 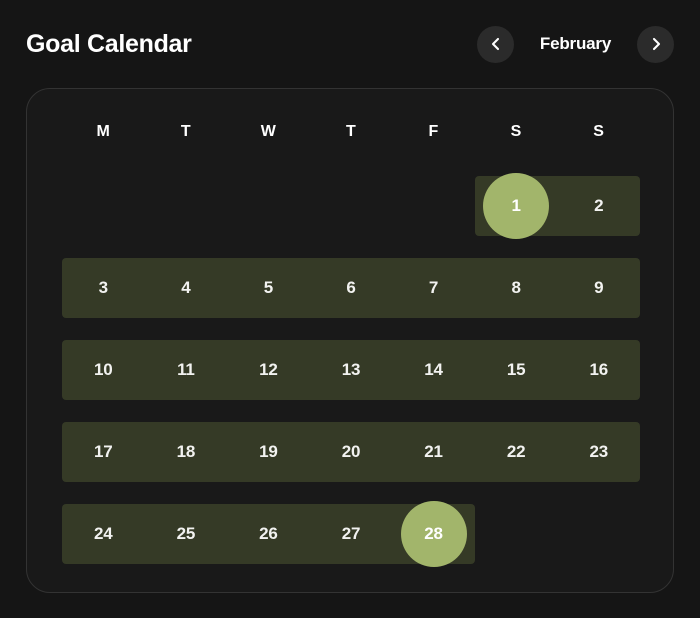 I want to click on calendar-day-number: 16, so click(x=598, y=369).